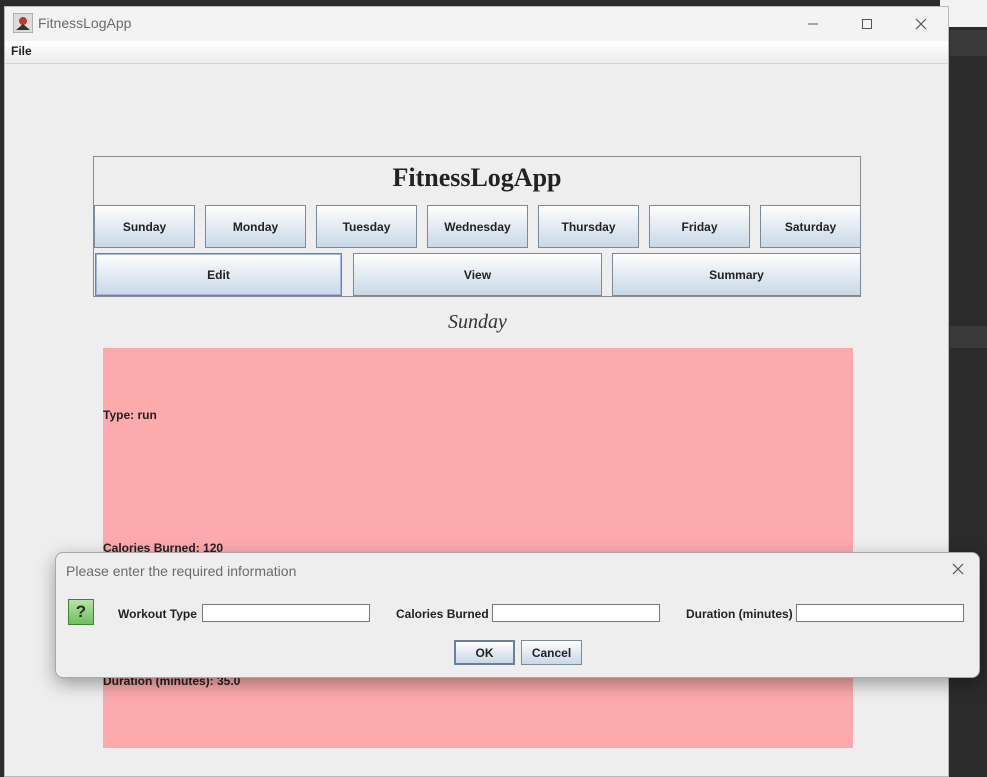 The height and width of the screenshot is (777, 987). Describe the element at coordinates (157, 614) in the screenshot. I see `workout-type-label: Workout Type` at that location.